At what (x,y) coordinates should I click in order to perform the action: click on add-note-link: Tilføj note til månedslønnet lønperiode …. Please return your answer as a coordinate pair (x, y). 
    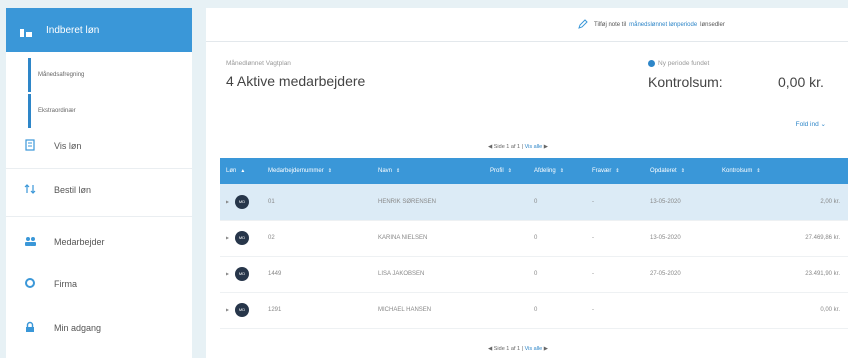
    Looking at the image, I should click on (651, 25).